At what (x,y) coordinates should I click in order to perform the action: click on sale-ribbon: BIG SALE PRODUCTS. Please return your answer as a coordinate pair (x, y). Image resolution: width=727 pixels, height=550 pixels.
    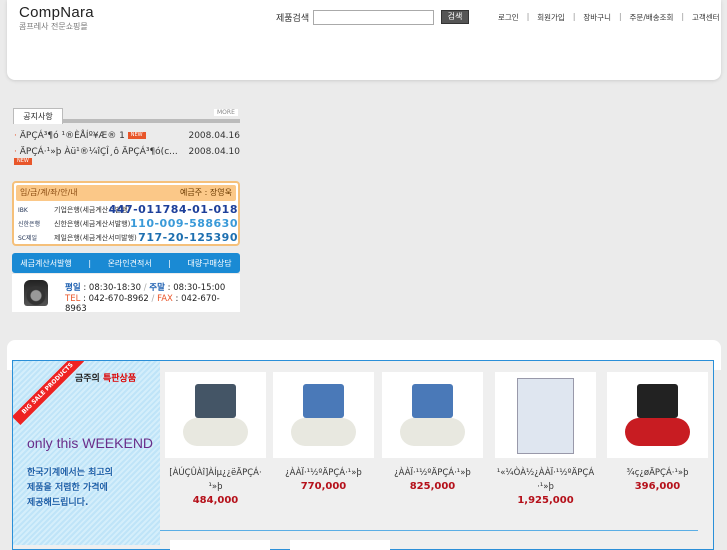
    Looking at the image, I should click on (49, 393).